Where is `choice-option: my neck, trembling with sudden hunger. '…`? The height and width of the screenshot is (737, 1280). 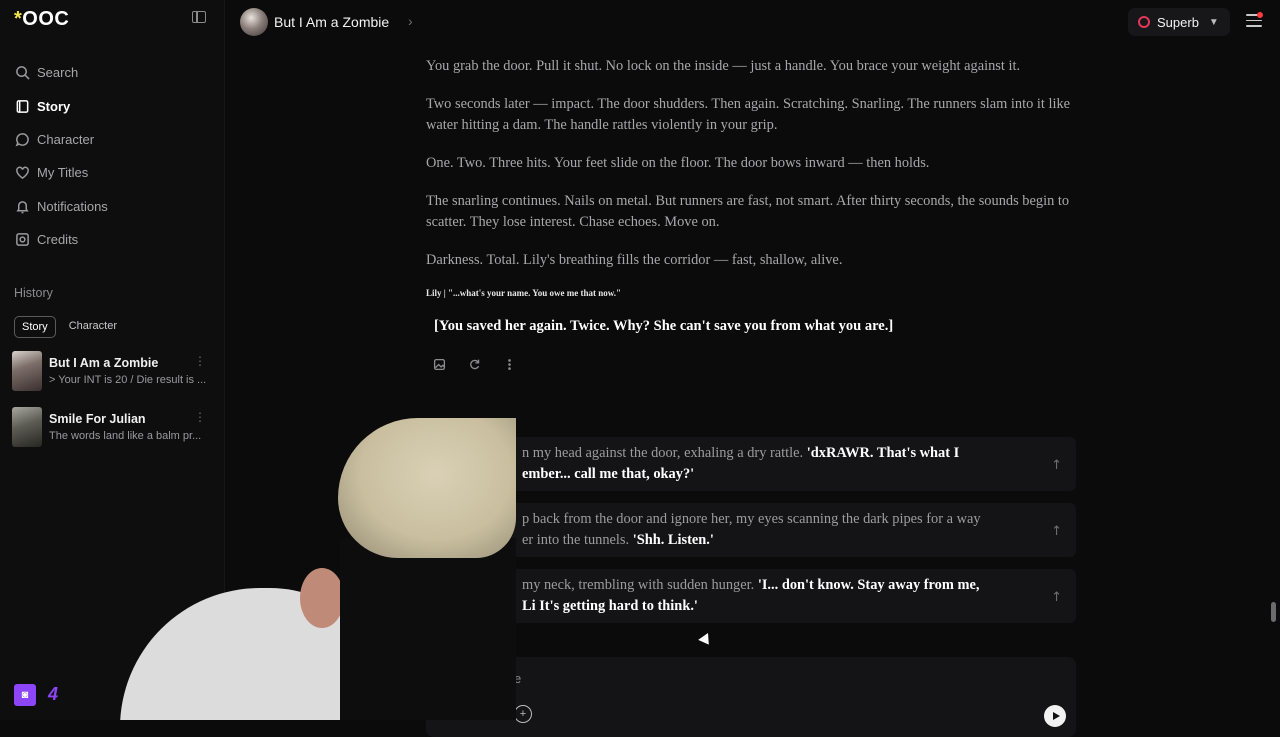 choice-option: my neck, trembling with sudden hunger. '… is located at coordinates (751, 596).